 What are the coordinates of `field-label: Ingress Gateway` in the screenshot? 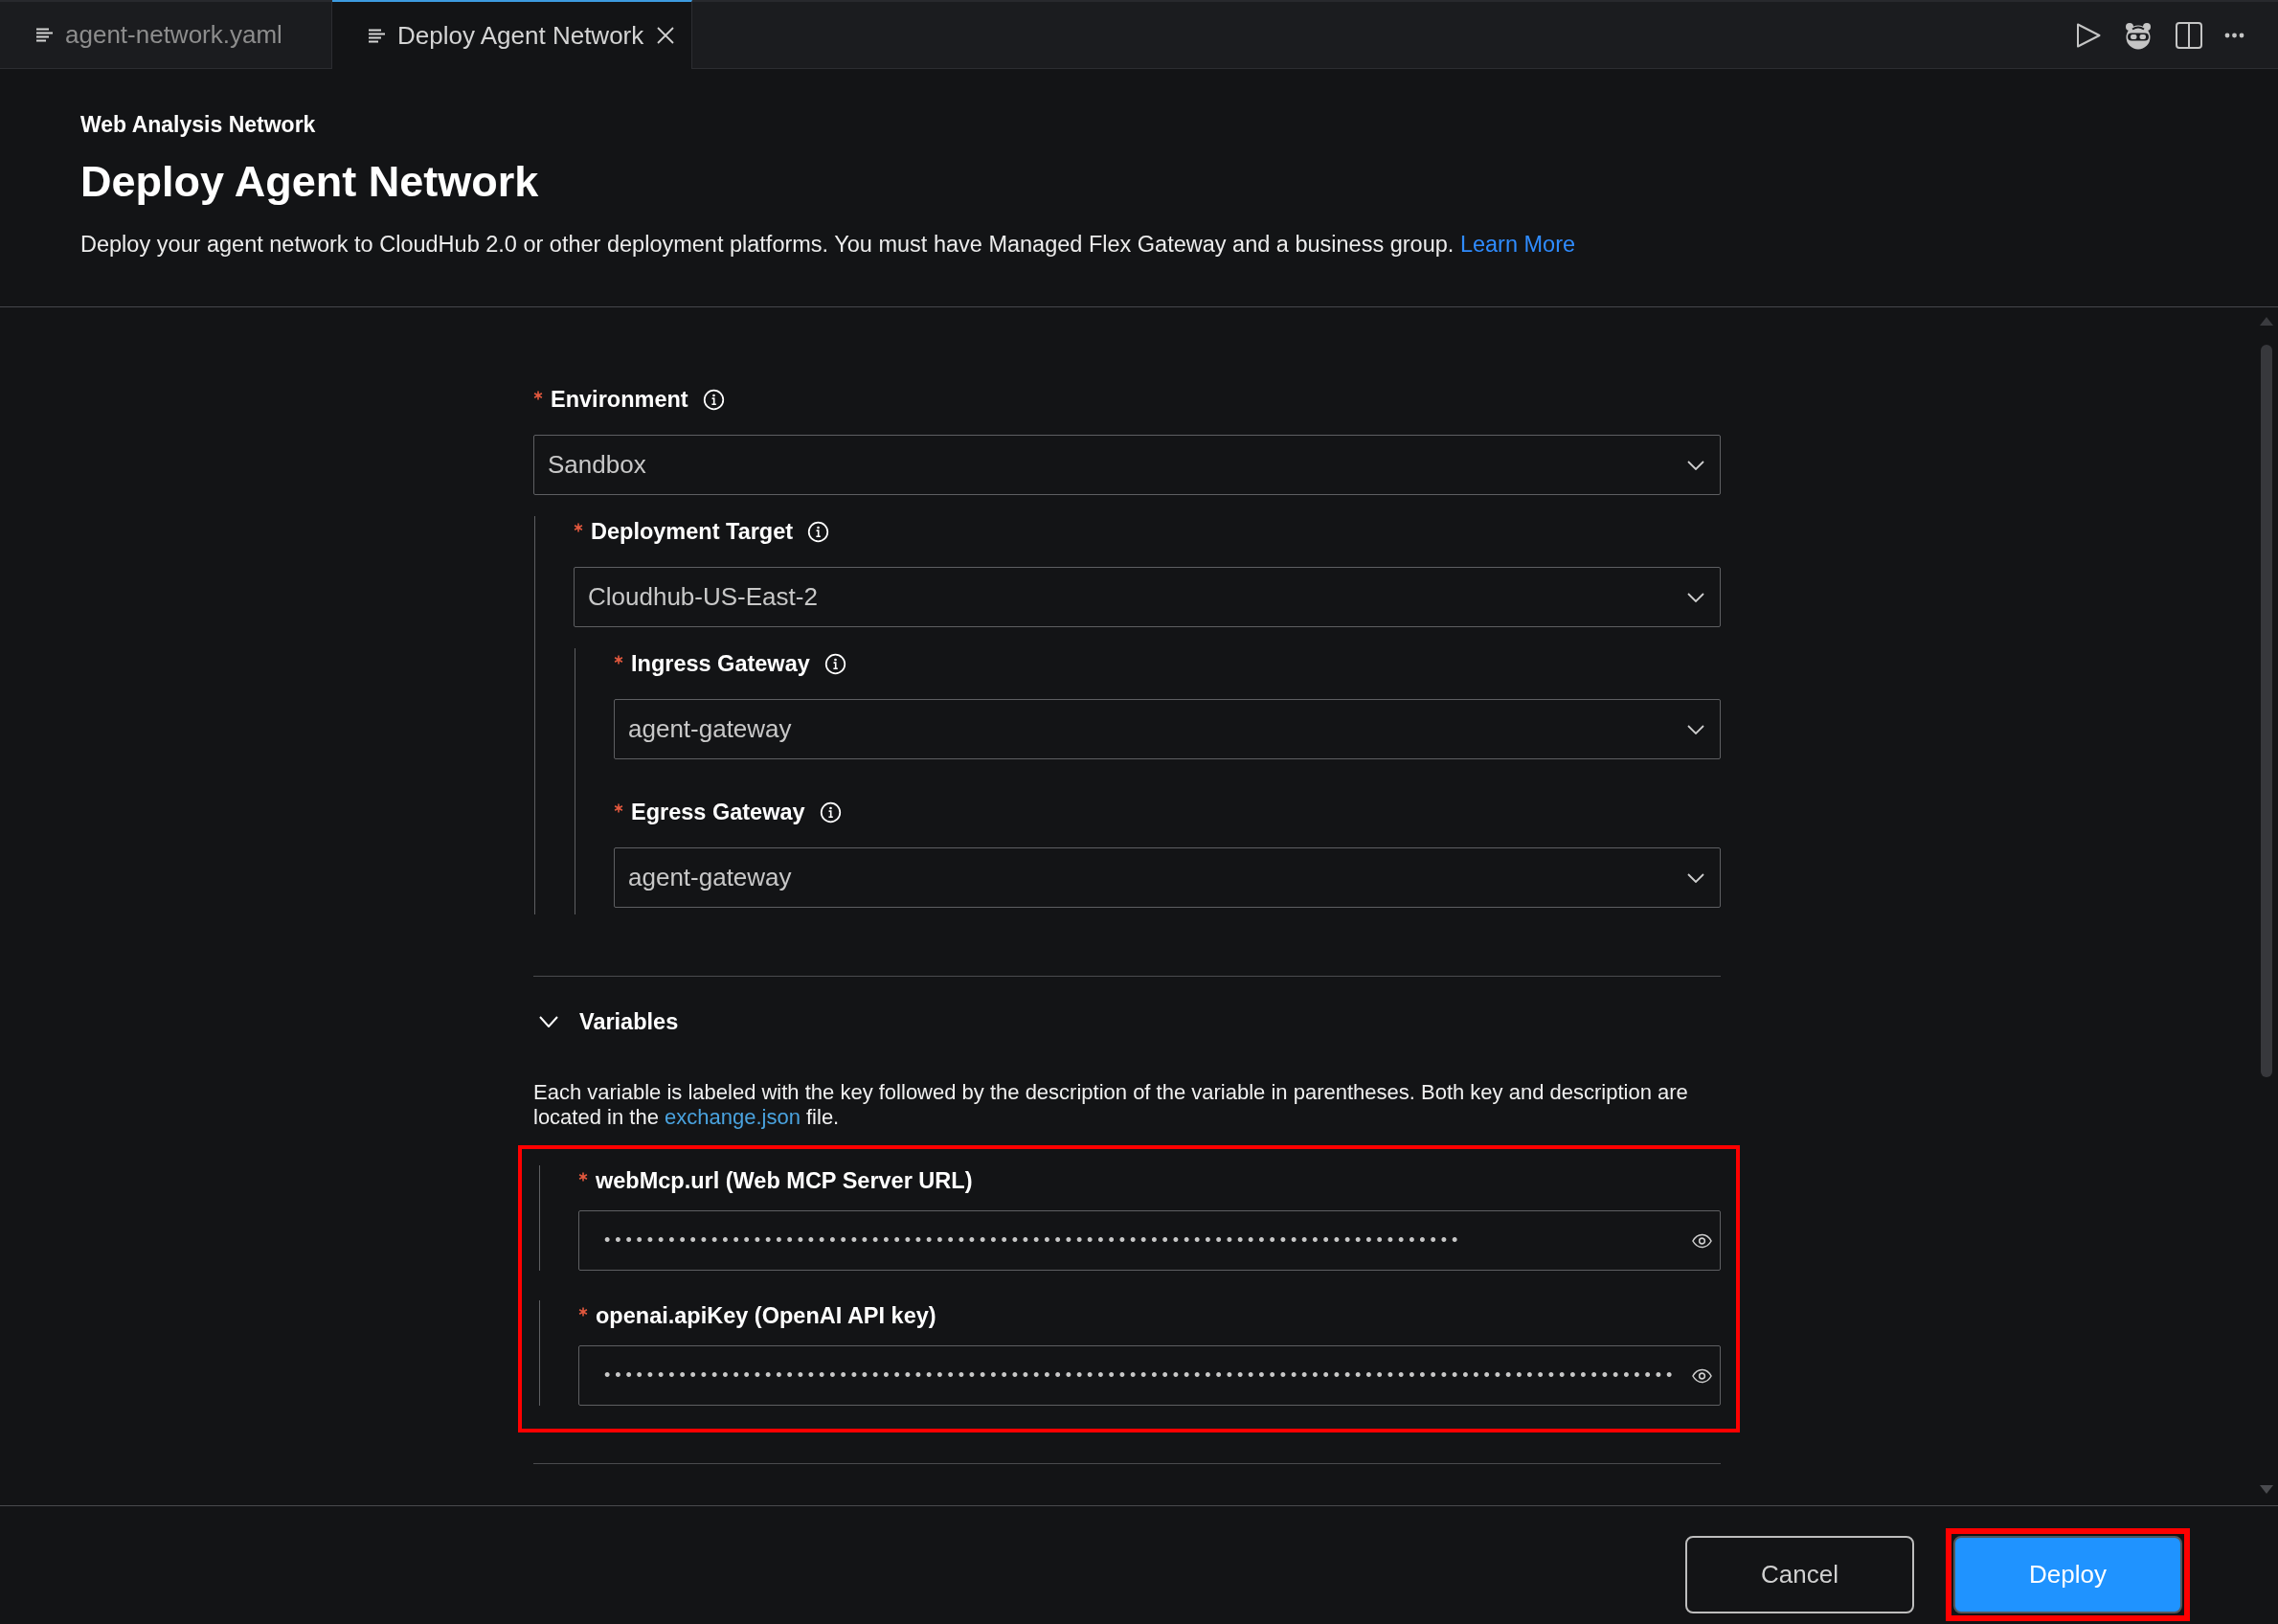 It's located at (720, 663).